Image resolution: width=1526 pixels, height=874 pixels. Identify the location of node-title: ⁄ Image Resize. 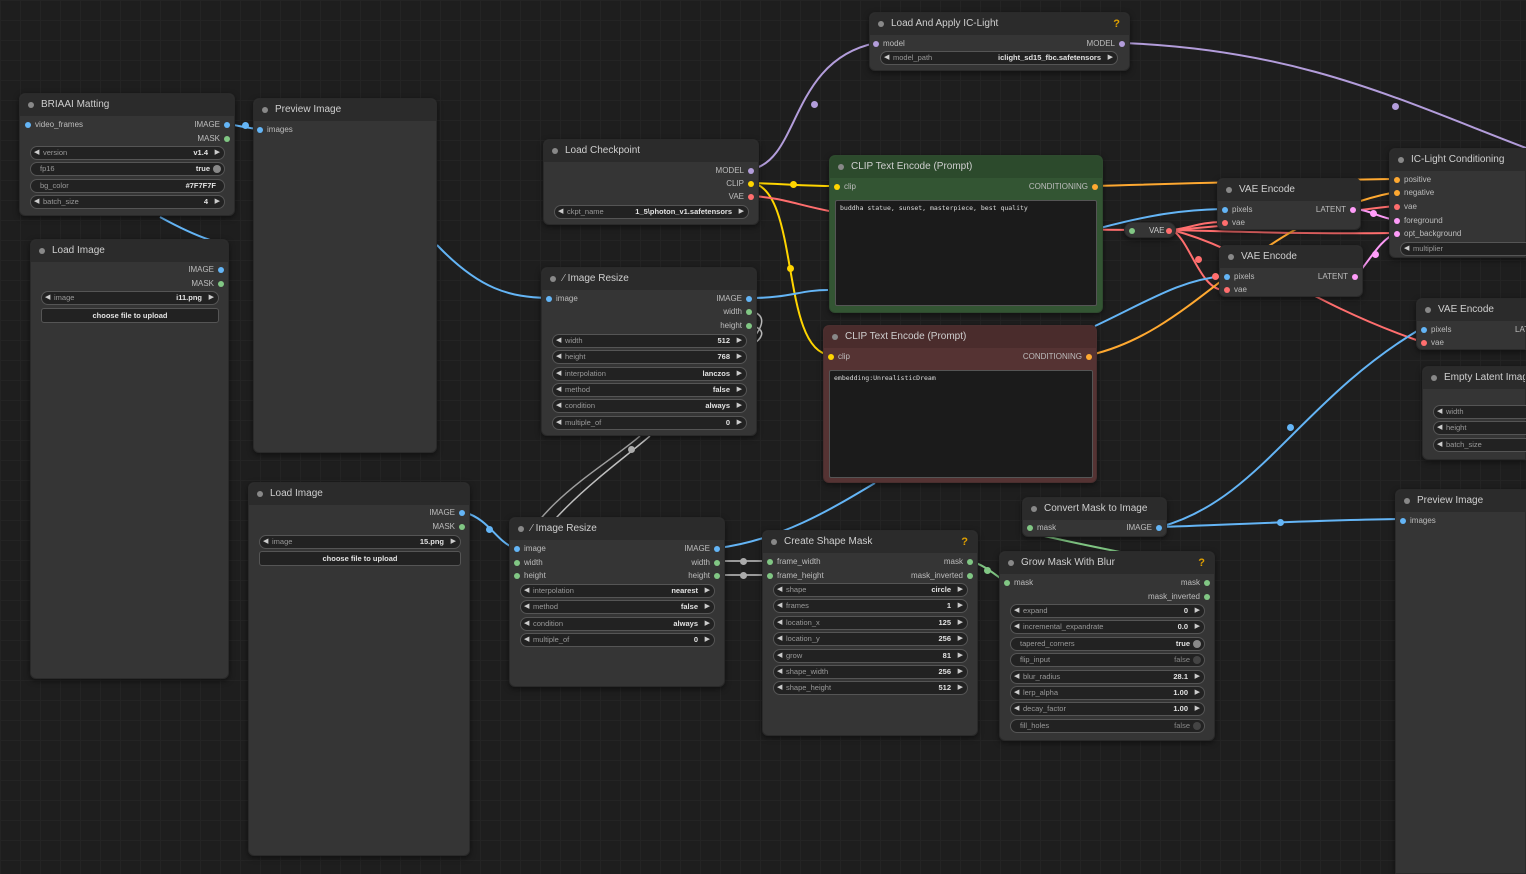
(649, 279).